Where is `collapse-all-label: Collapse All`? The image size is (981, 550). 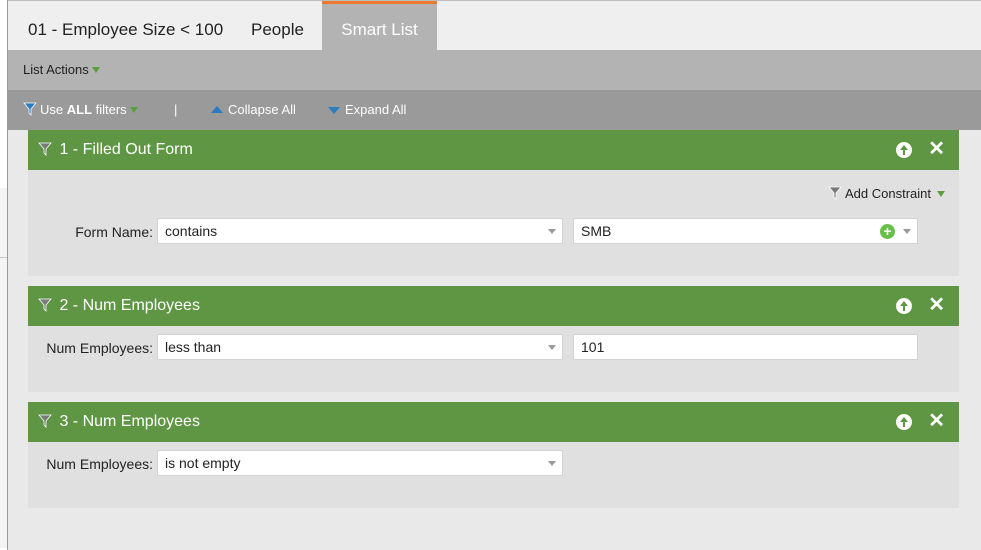 collapse-all-label: Collapse All is located at coordinates (262, 109).